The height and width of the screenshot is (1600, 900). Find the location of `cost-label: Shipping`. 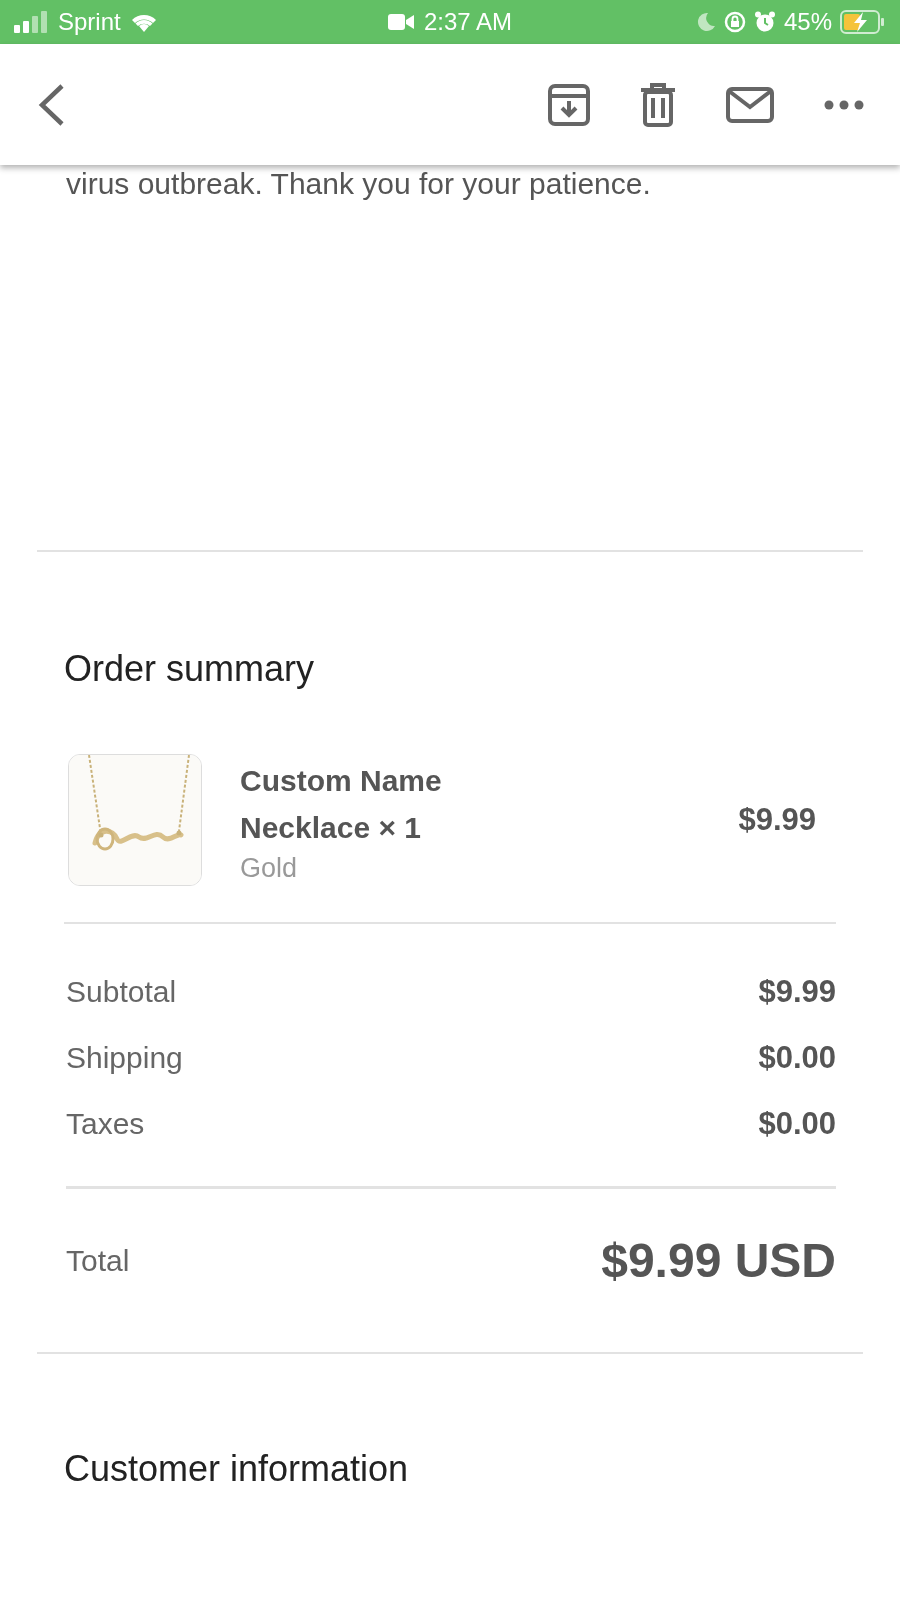

cost-label: Shipping is located at coordinates (124, 1058).